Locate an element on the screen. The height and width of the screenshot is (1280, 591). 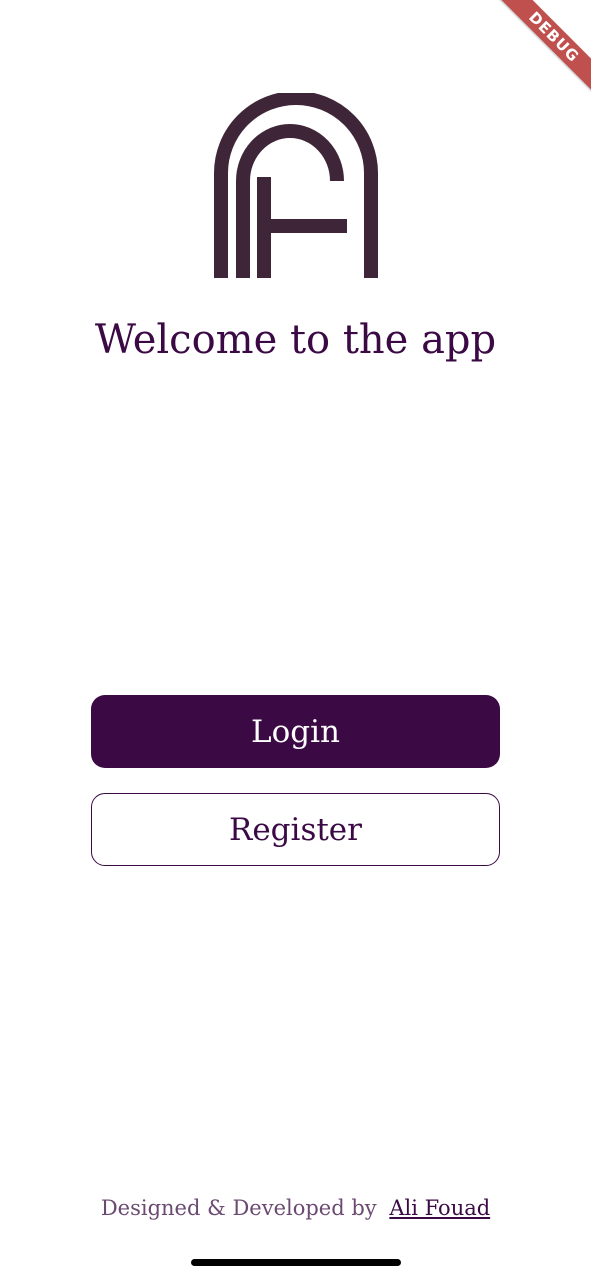
debug-ribbon: DEBUG is located at coordinates (542, 49).